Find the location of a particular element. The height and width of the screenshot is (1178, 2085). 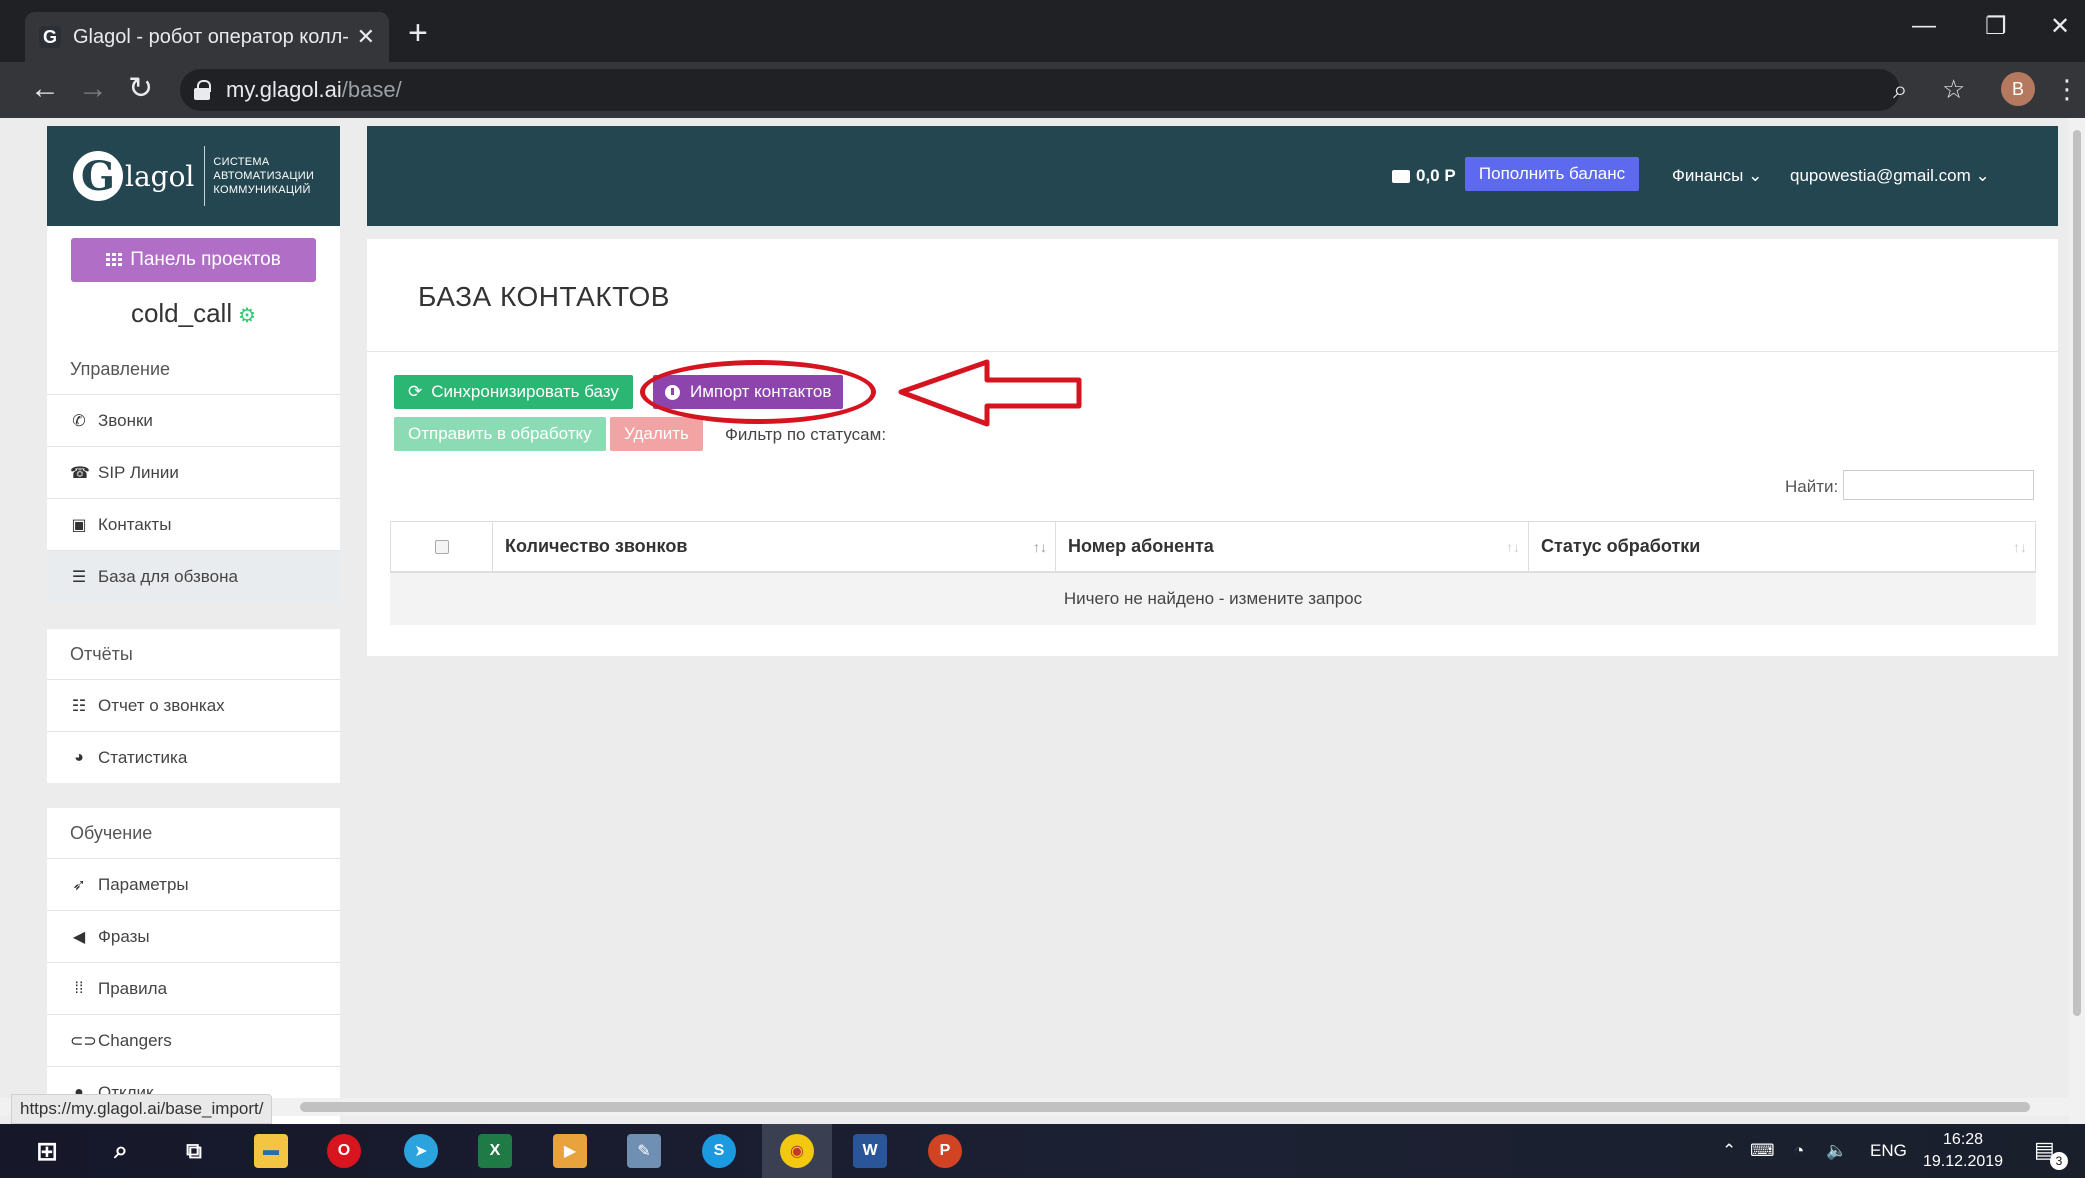

video-player-icon: ▶ is located at coordinates (570, 1151).